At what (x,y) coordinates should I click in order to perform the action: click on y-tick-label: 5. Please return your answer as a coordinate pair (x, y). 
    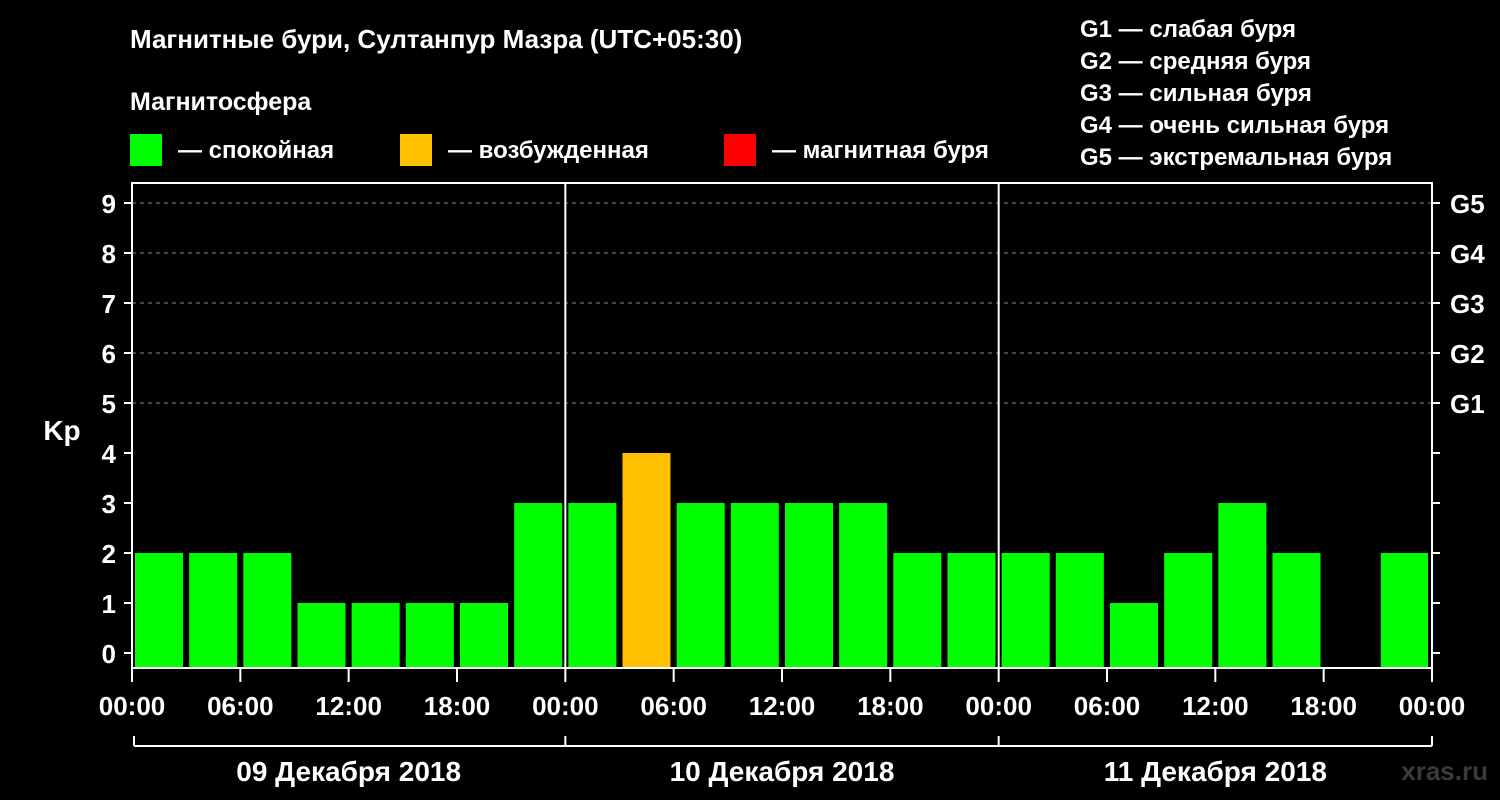
    Looking at the image, I should click on (109, 404).